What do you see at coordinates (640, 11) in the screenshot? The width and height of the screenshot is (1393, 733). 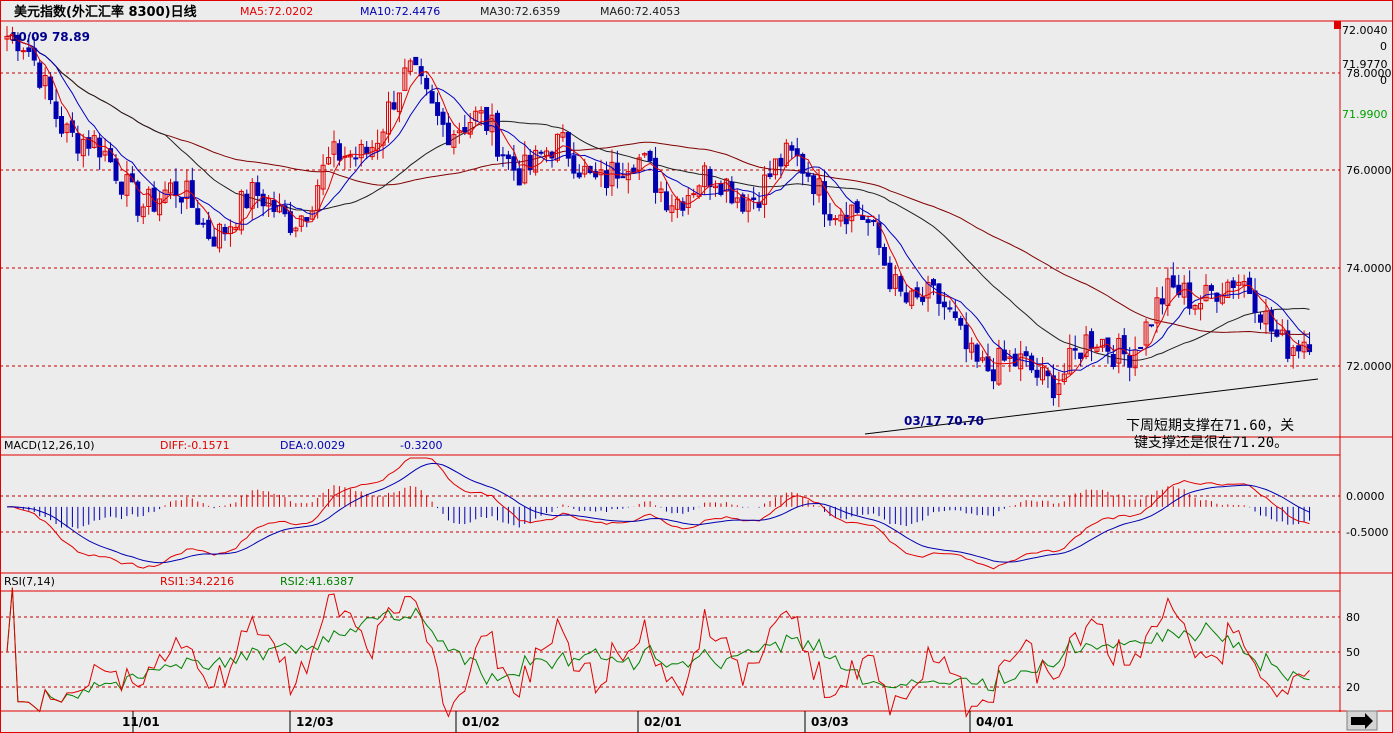 I see `ma60-label: MA60:72.4053` at bounding box center [640, 11].